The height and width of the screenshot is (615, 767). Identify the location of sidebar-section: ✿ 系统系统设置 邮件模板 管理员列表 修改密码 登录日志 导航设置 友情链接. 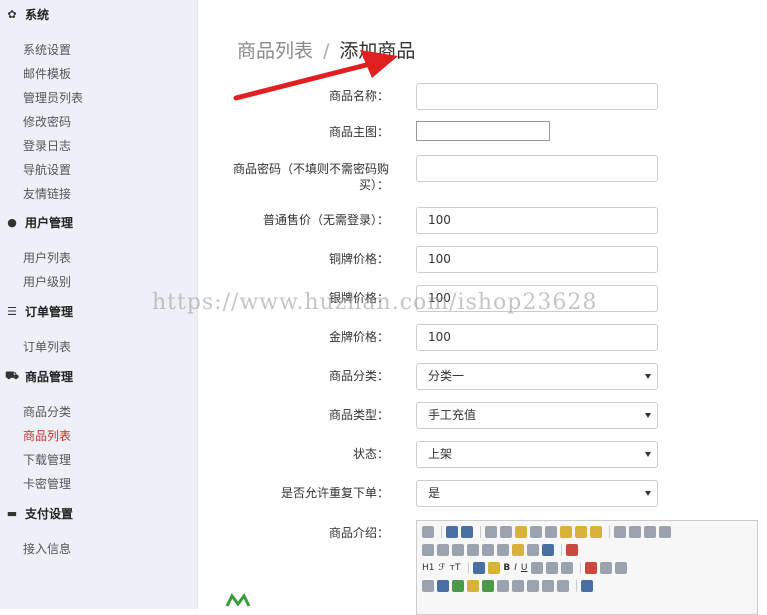
(99, 105).